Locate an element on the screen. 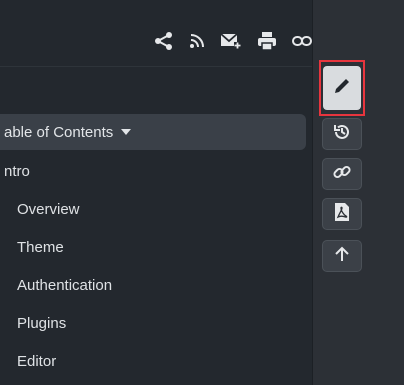 Image resolution: width=404 pixels, height=385 pixels. toc-dropdown-label: able of Contents is located at coordinates (59, 132).